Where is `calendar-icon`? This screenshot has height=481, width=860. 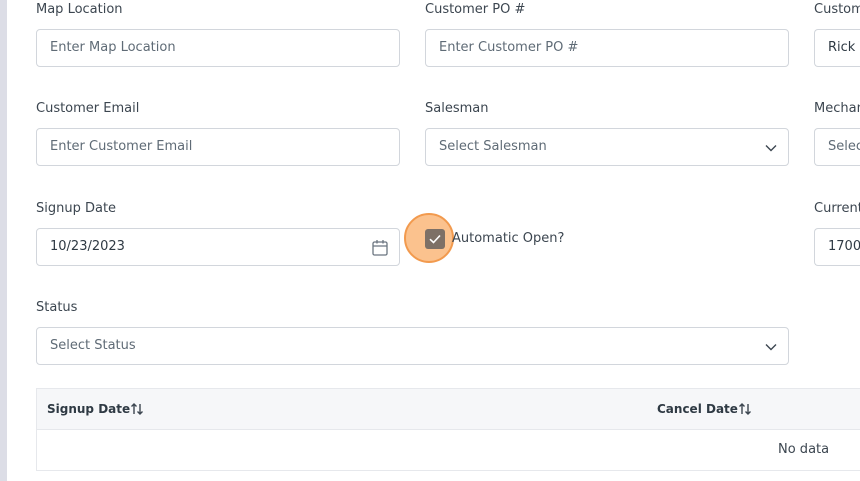
calendar-icon is located at coordinates (380, 247).